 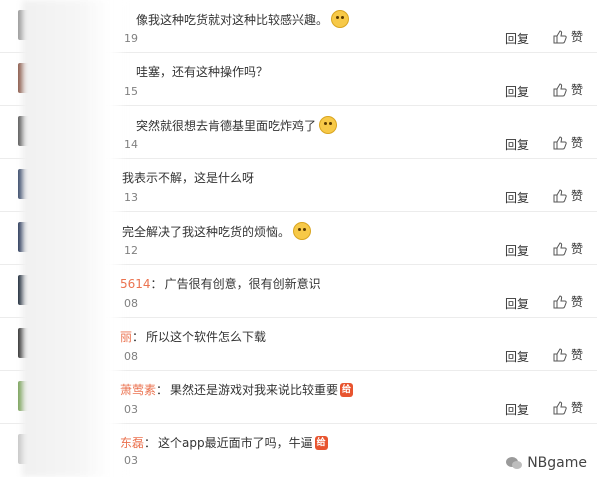 I want to click on comment-time: 15, so click(x=131, y=91).